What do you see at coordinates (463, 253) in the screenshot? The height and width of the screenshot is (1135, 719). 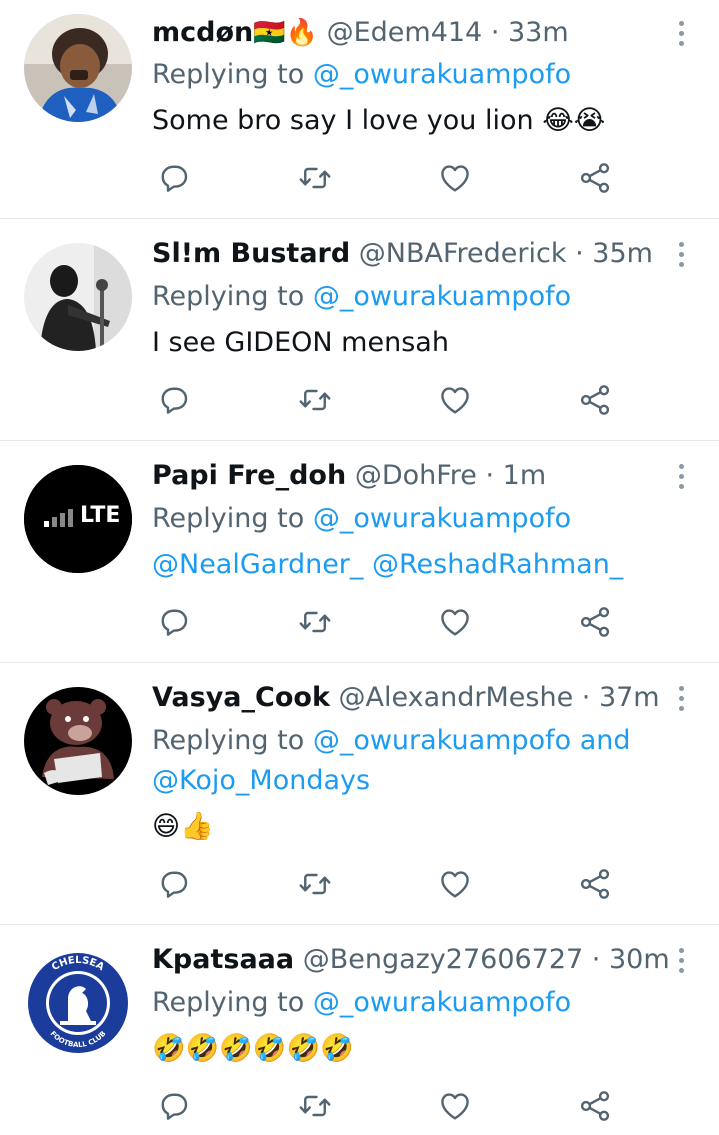 I see `handle: @NBAFrederick` at bounding box center [463, 253].